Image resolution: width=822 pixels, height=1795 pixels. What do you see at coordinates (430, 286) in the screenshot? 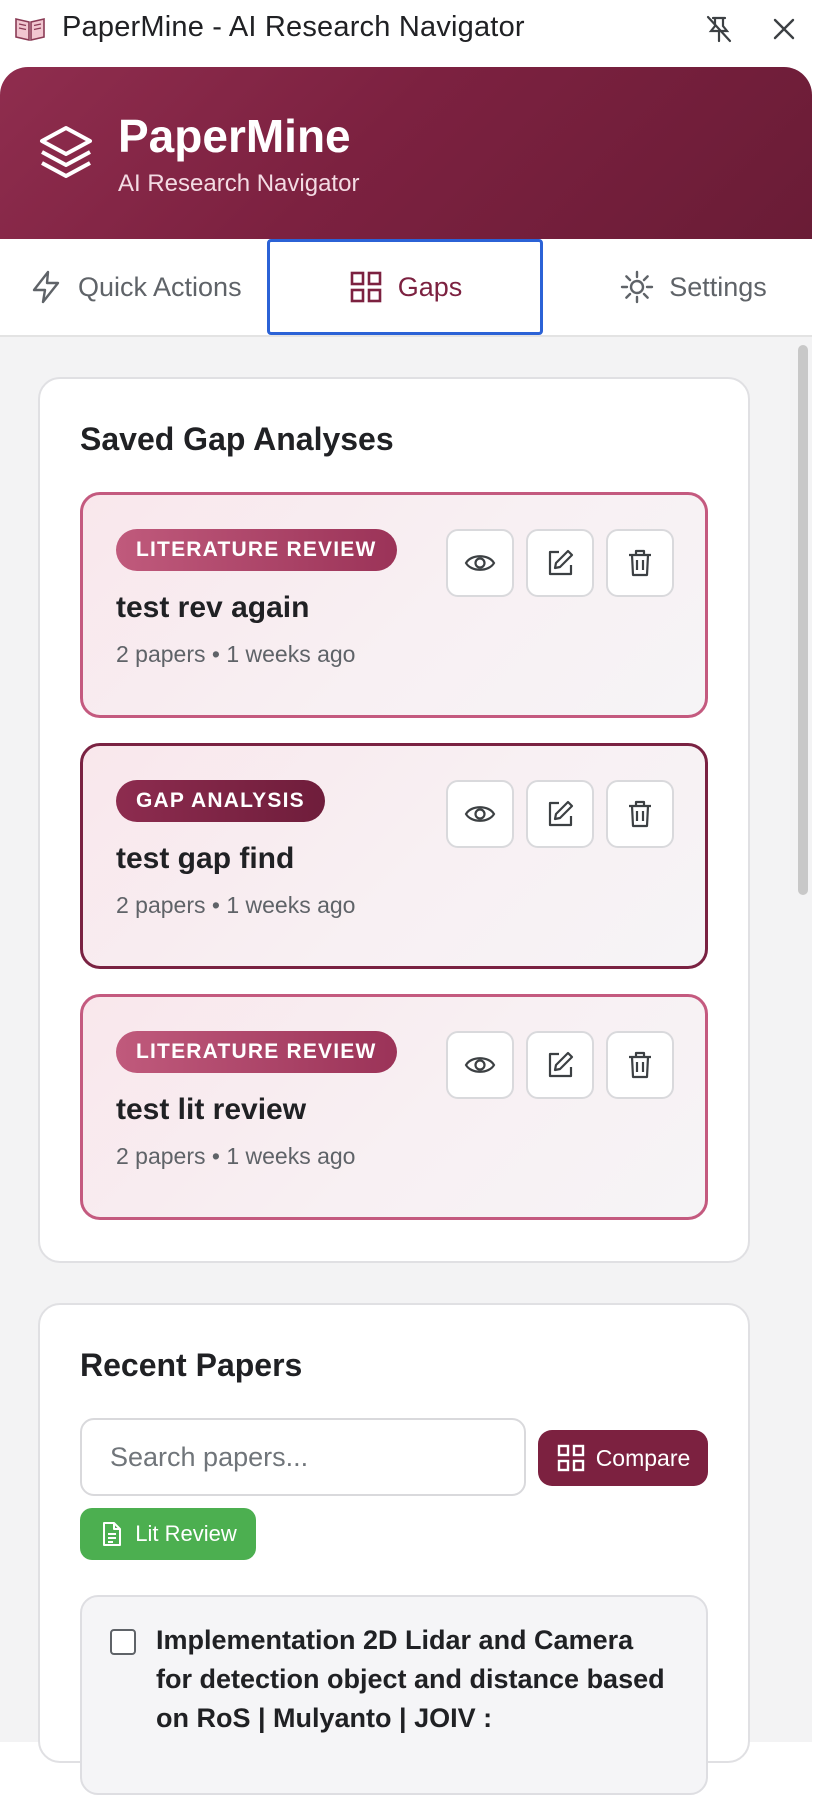
I see `tab-label: Gaps` at bounding box center [430, 286].